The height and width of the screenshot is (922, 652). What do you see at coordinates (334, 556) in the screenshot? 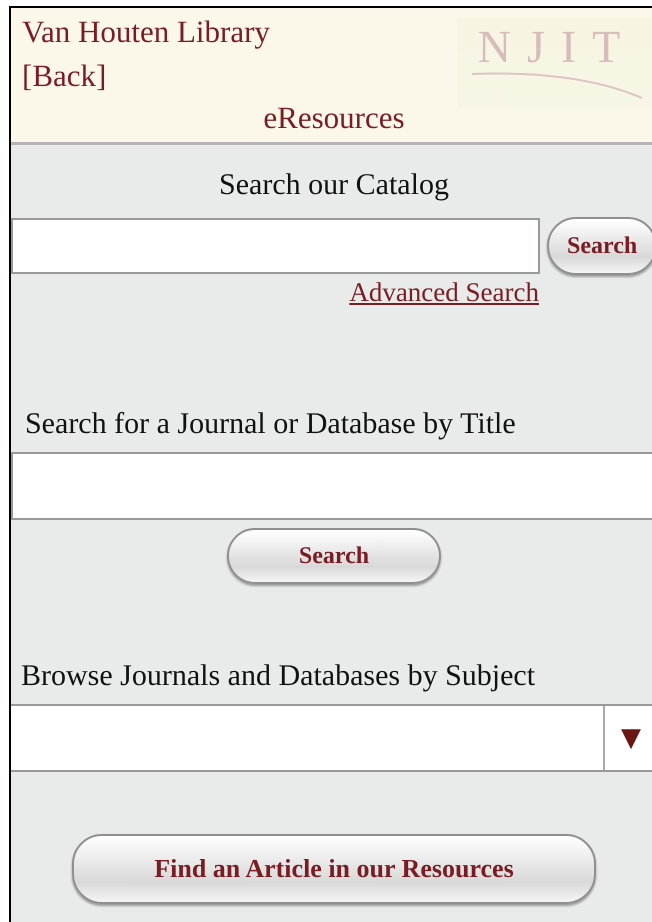
I see `journal-search-button: Search` at bounding box center [334, 556].